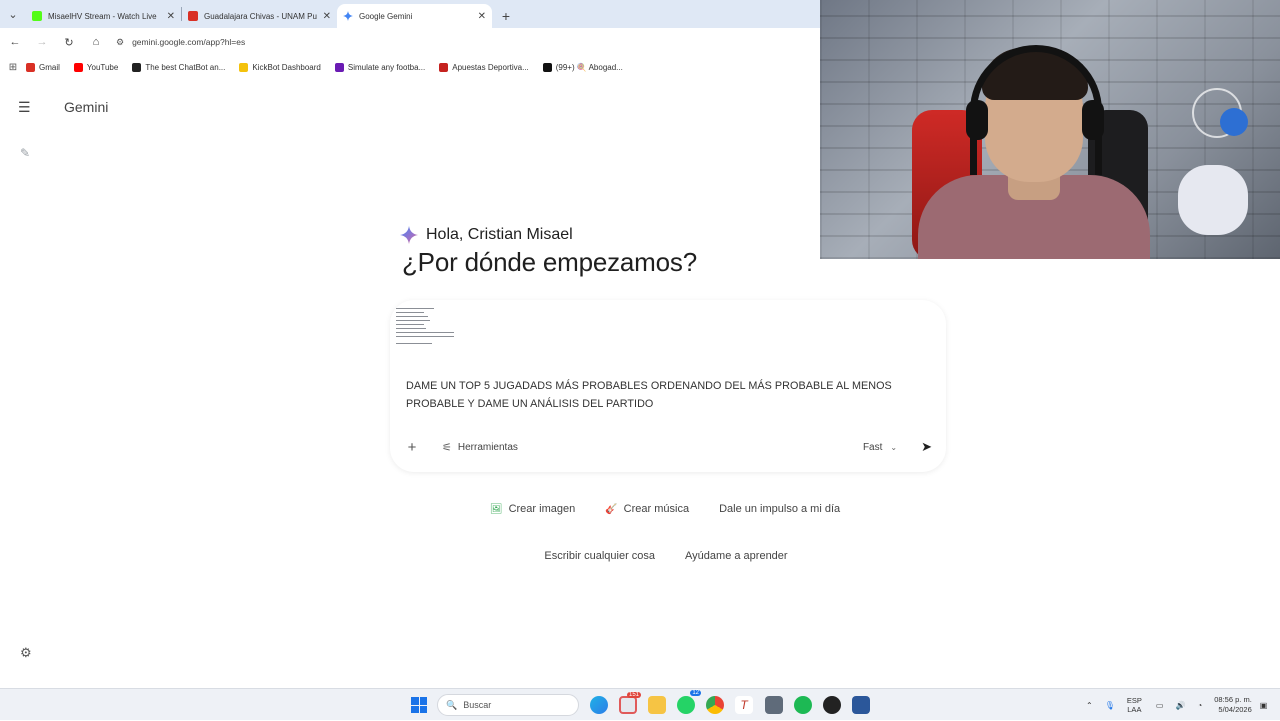 The image size is (1280, 721). I want to click on tab-search-chevron-icon: ⌄, so click(13, 14).